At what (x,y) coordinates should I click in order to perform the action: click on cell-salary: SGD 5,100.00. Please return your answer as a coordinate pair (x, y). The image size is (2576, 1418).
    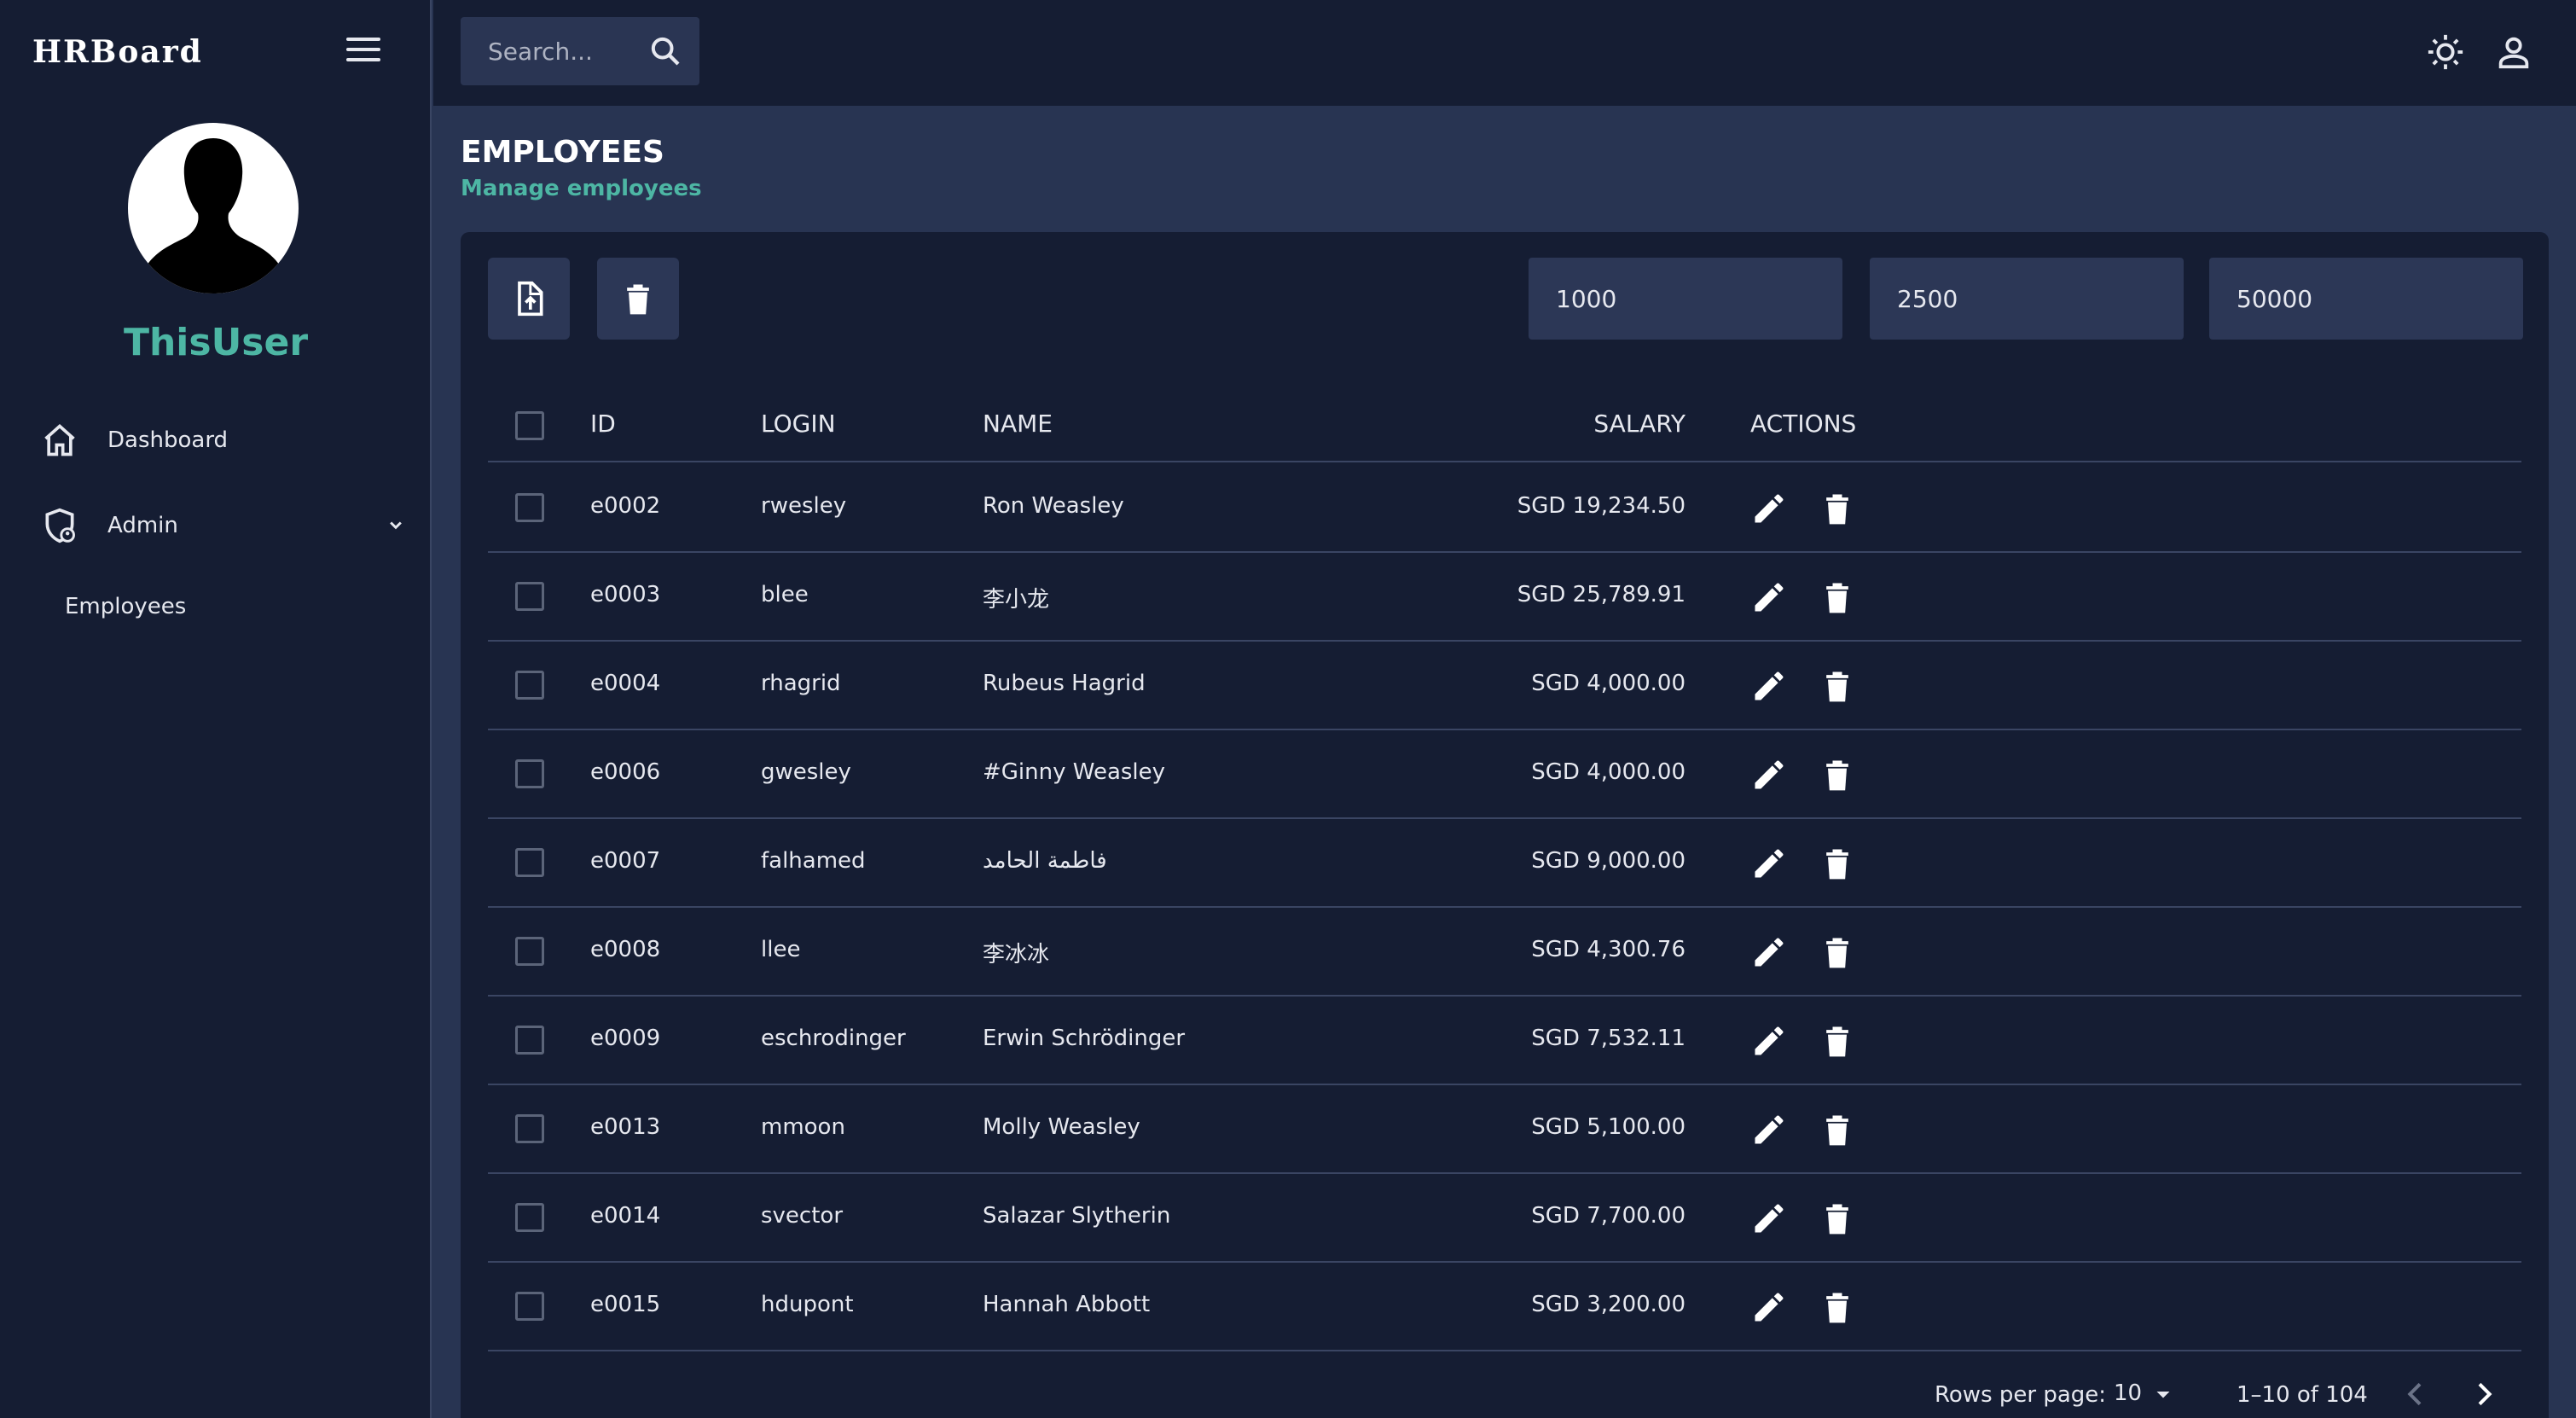
    Looking at the image, I should click on (1608, 1127).